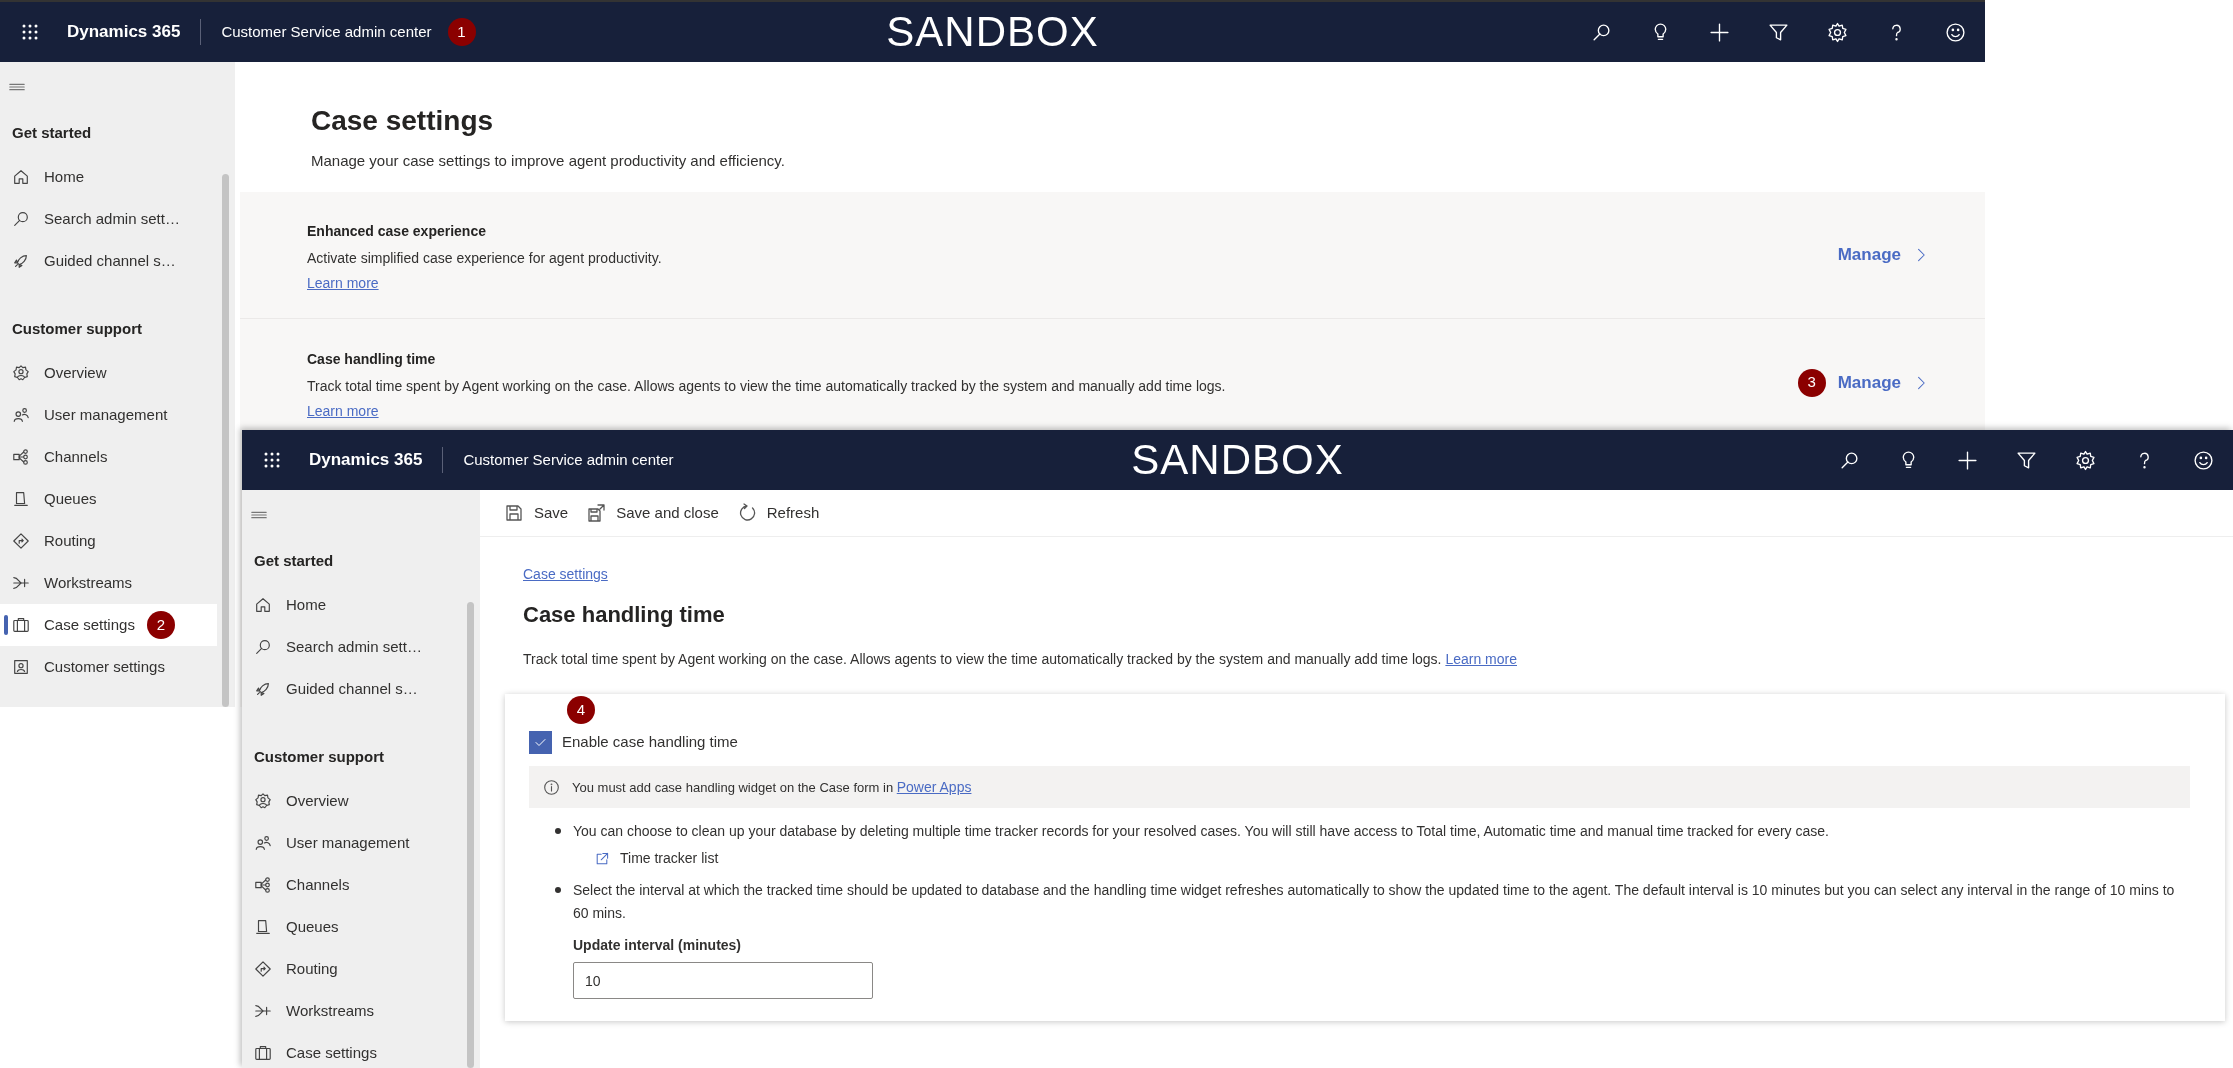 The height and width of the screenshot is (1068, 2233). What do you see at coordinates (263, 1053) in the screenshot?
I see `briefcase-icon` at bounding box center [263, 1053].